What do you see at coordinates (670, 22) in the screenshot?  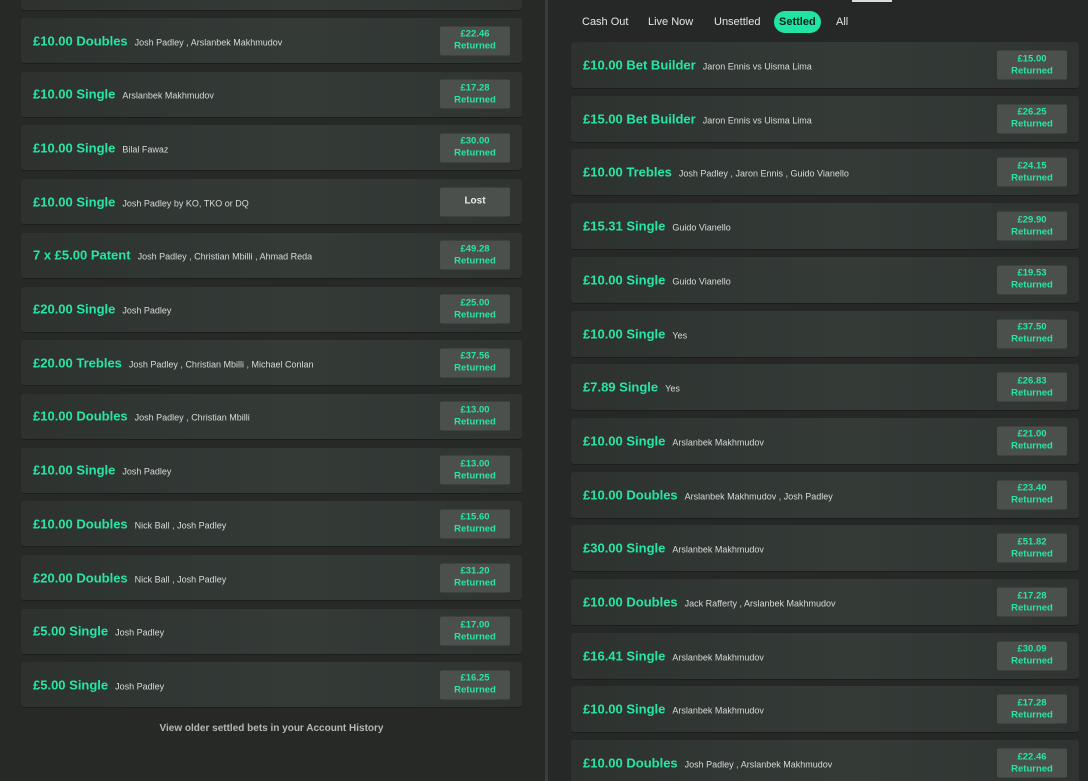 I see `tab-live-now: Live Now` at bounding box center [670, 22].